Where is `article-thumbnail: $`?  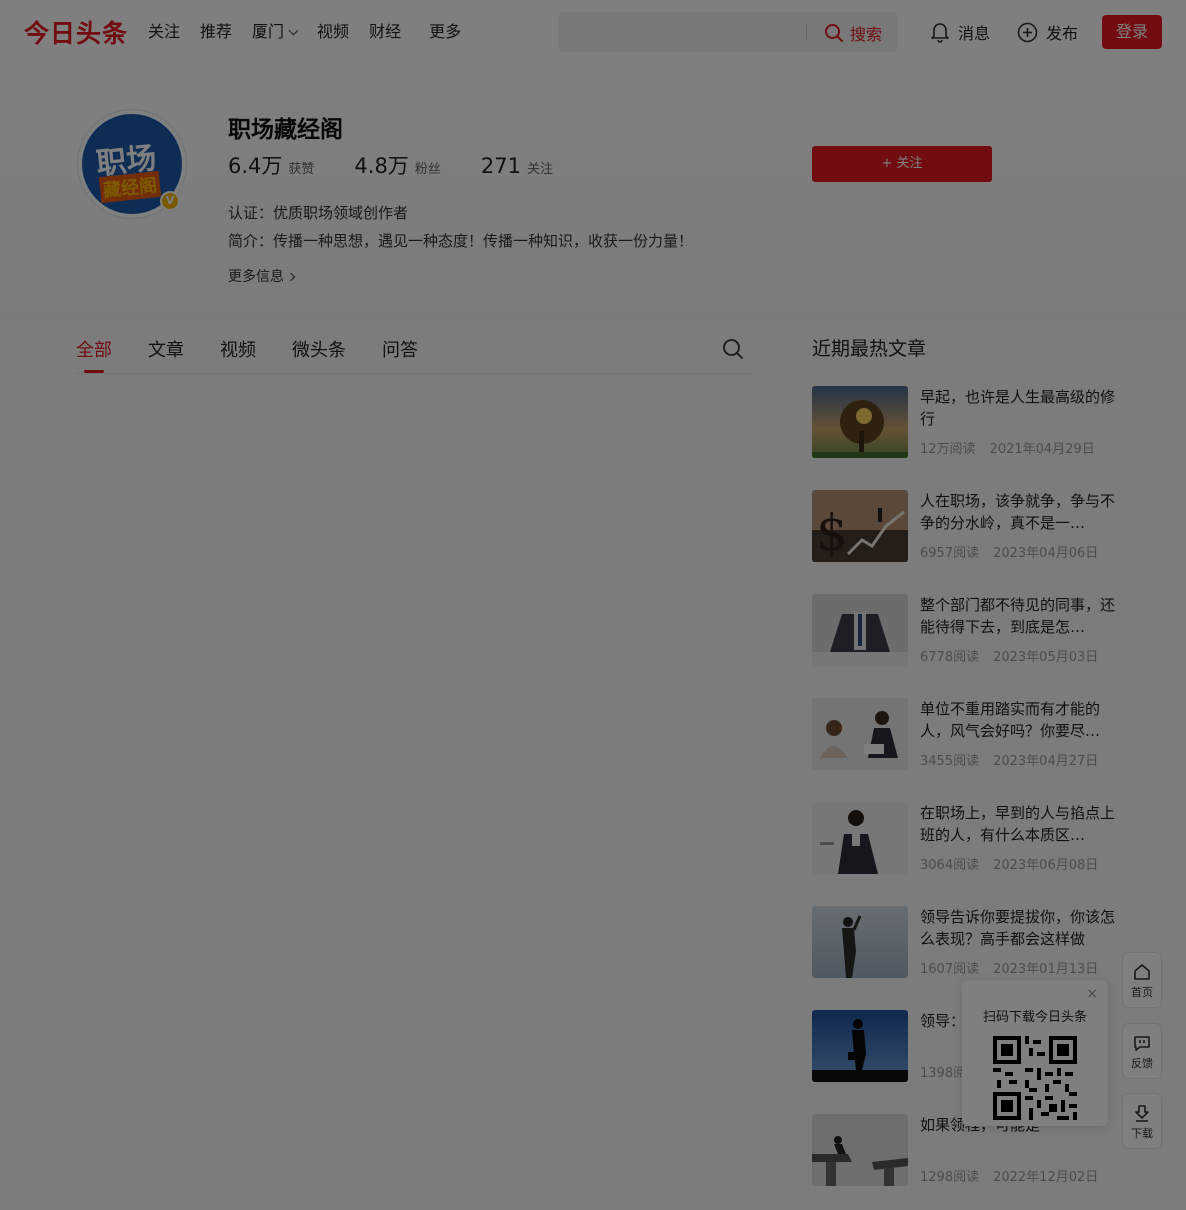 article-thumbnail: $ is located at coordinates (860, 526).